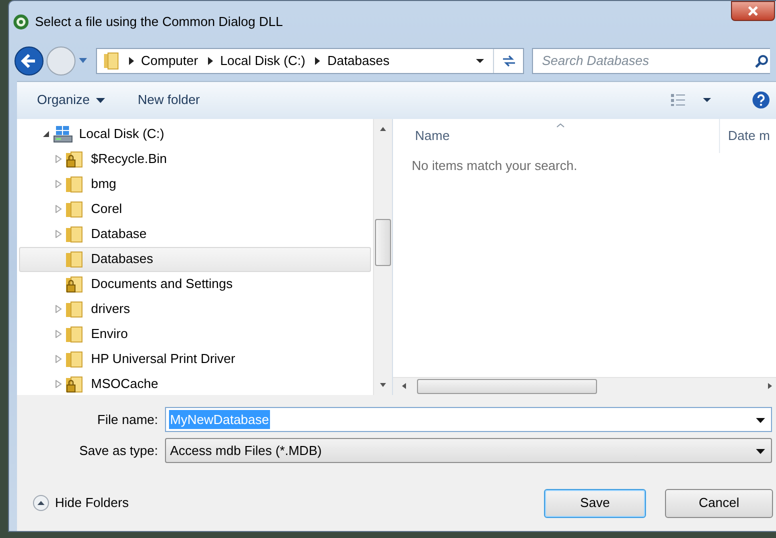 This screenshot has width=776, height=538. Describe the element at coordinates (159, 22) in the screenshot. I see `window-title: Select a file using the Common Dialog DLL` at that location.